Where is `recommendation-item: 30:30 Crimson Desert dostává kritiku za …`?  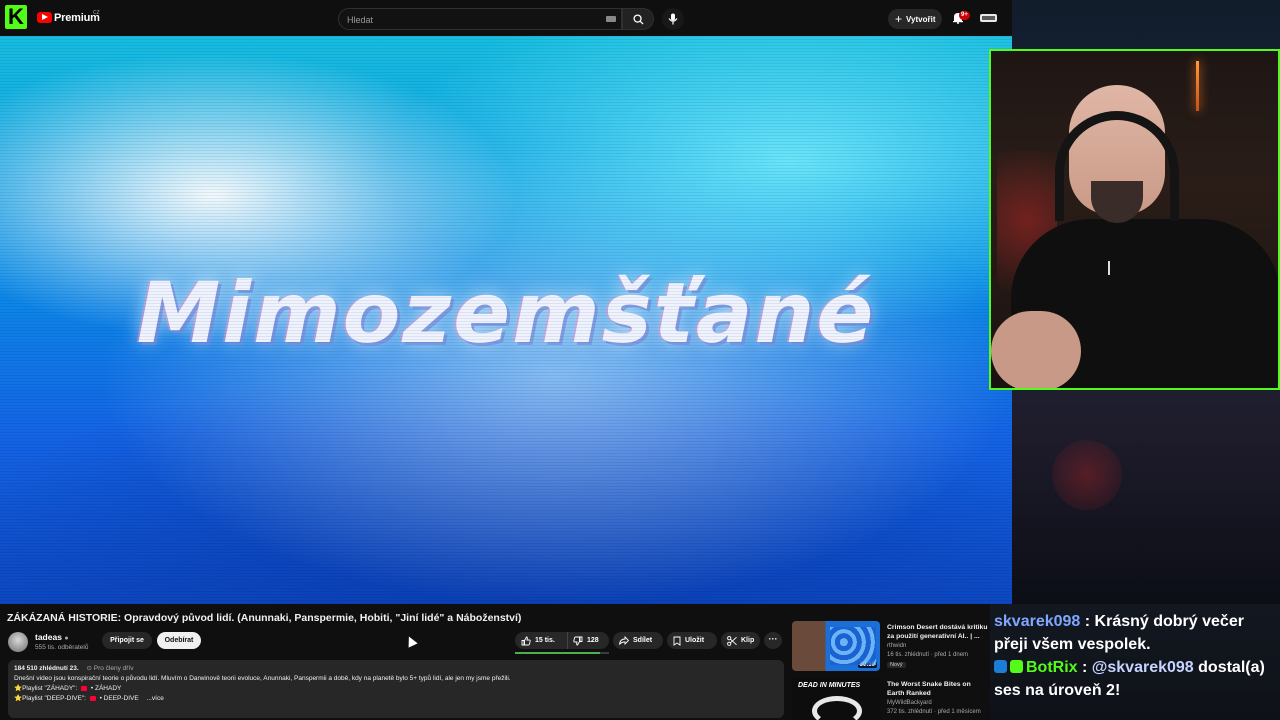 recommendation-item: 30:30 Crimson Desert dostává kritiku za … is located at coordinates (890, 649).